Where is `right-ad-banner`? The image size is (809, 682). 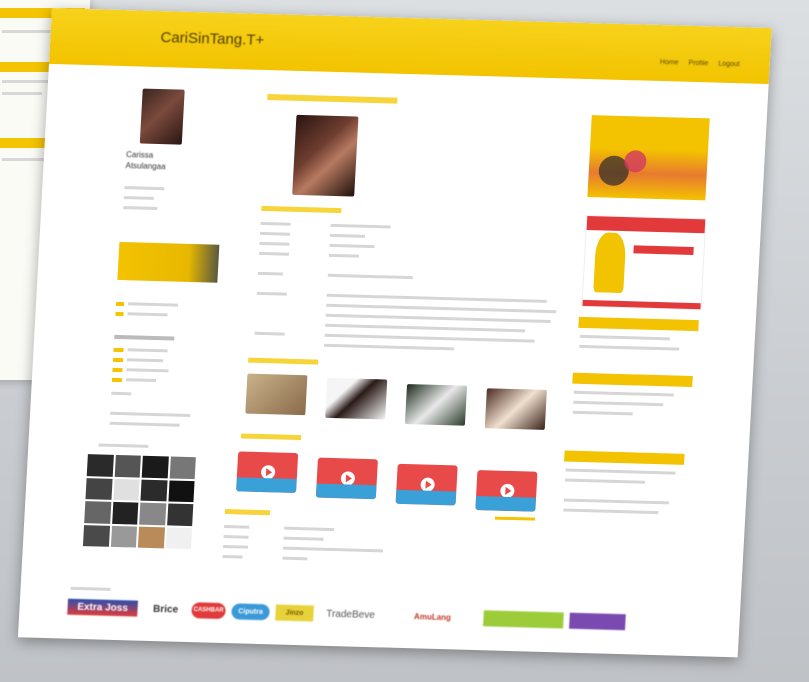
right-ad-banner is located at coordinates (644, 263).